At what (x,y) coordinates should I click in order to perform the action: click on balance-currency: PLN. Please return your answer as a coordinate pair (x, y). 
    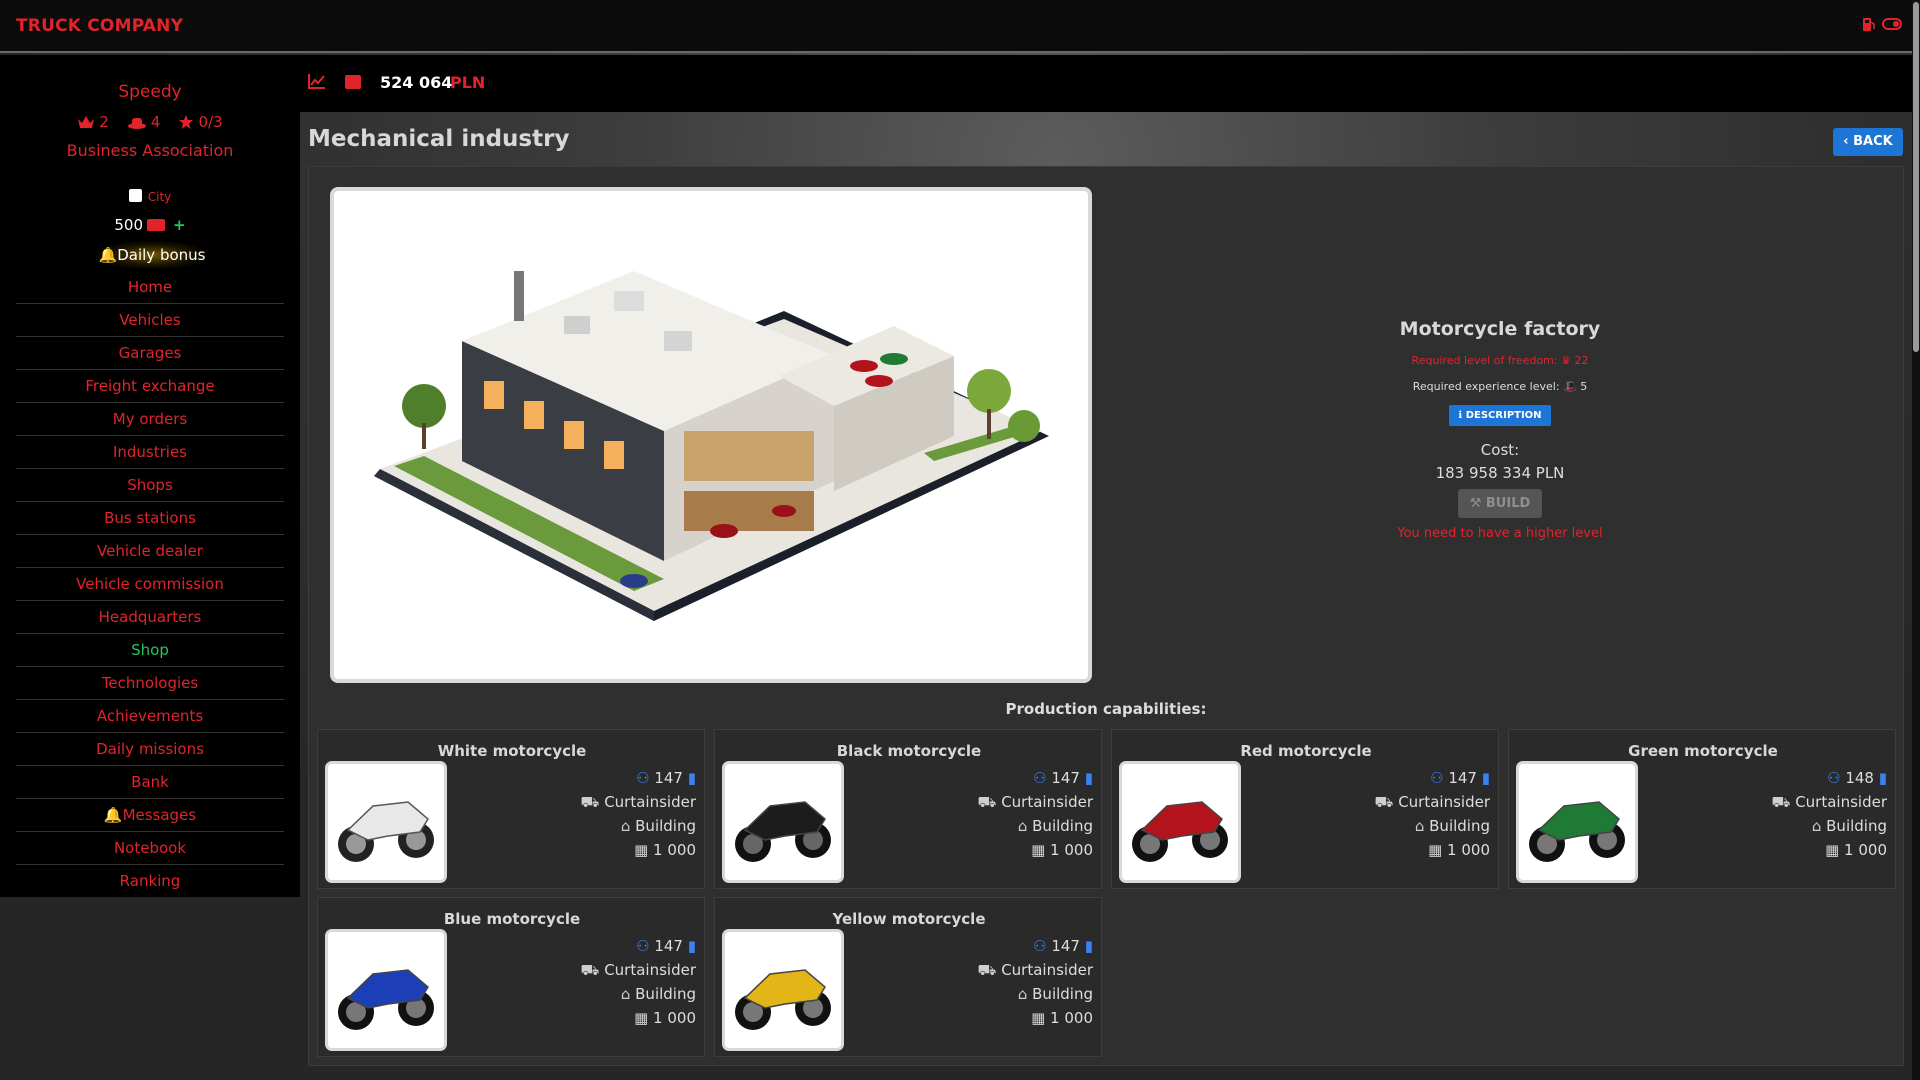
    Looking at the image, I should click on (468, 82).